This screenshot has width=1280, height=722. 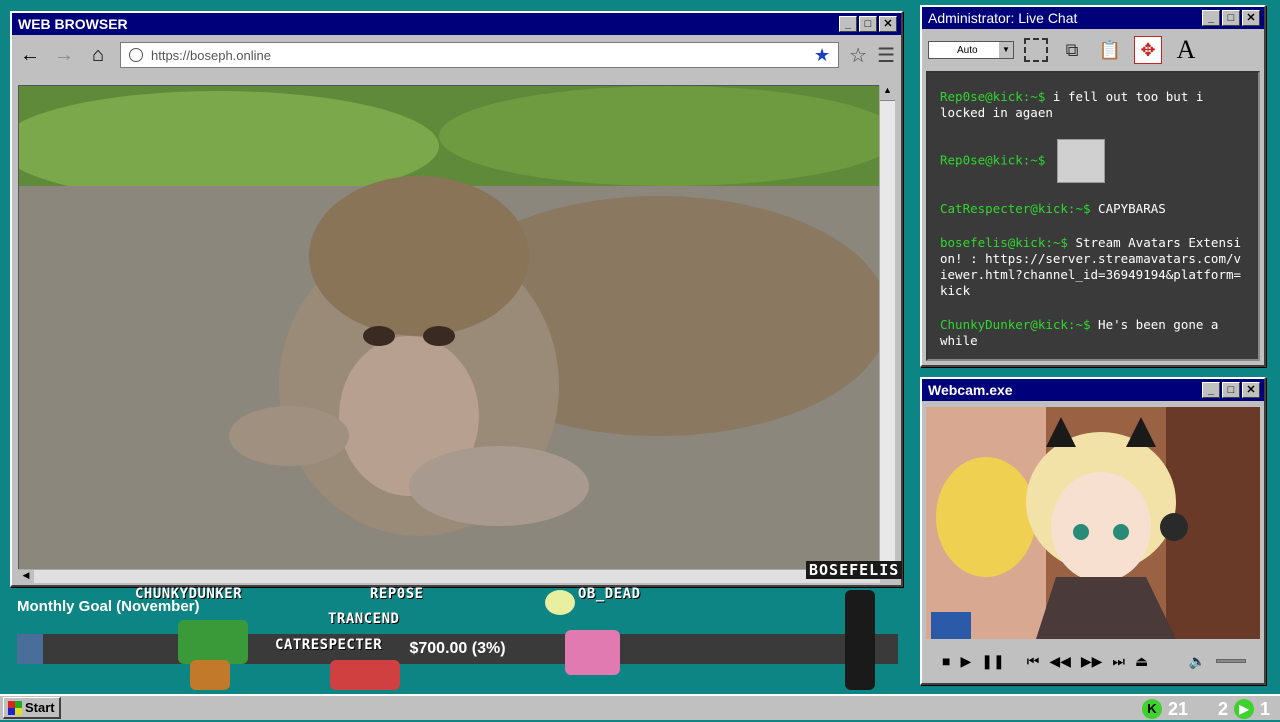 I want to click on fast-forward-icon: ▶▶, so click(x=1092, y=661).